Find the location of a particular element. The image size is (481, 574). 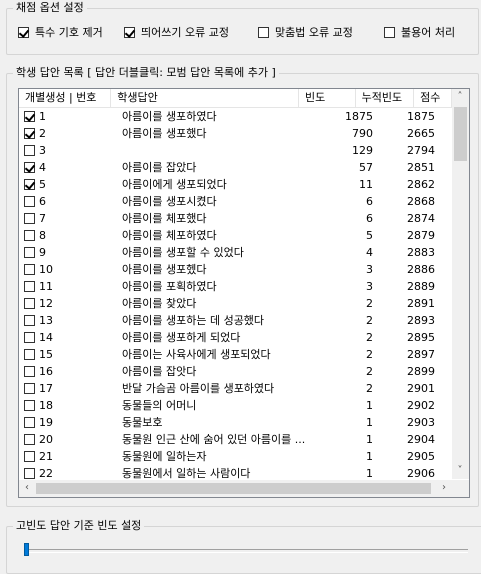

option-stopwords: 불용어 처리 is located at coordinates (419, 32).